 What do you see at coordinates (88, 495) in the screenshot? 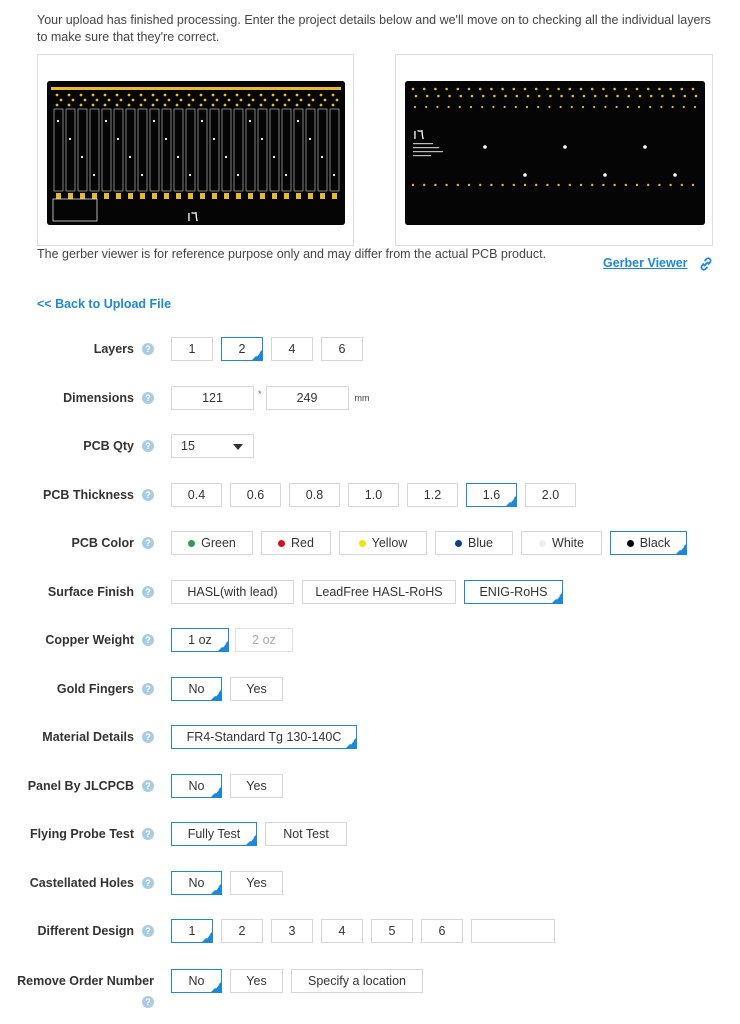
I see `pcb-thickness-label: PCB Thickness` at bounding box center [88, 495].